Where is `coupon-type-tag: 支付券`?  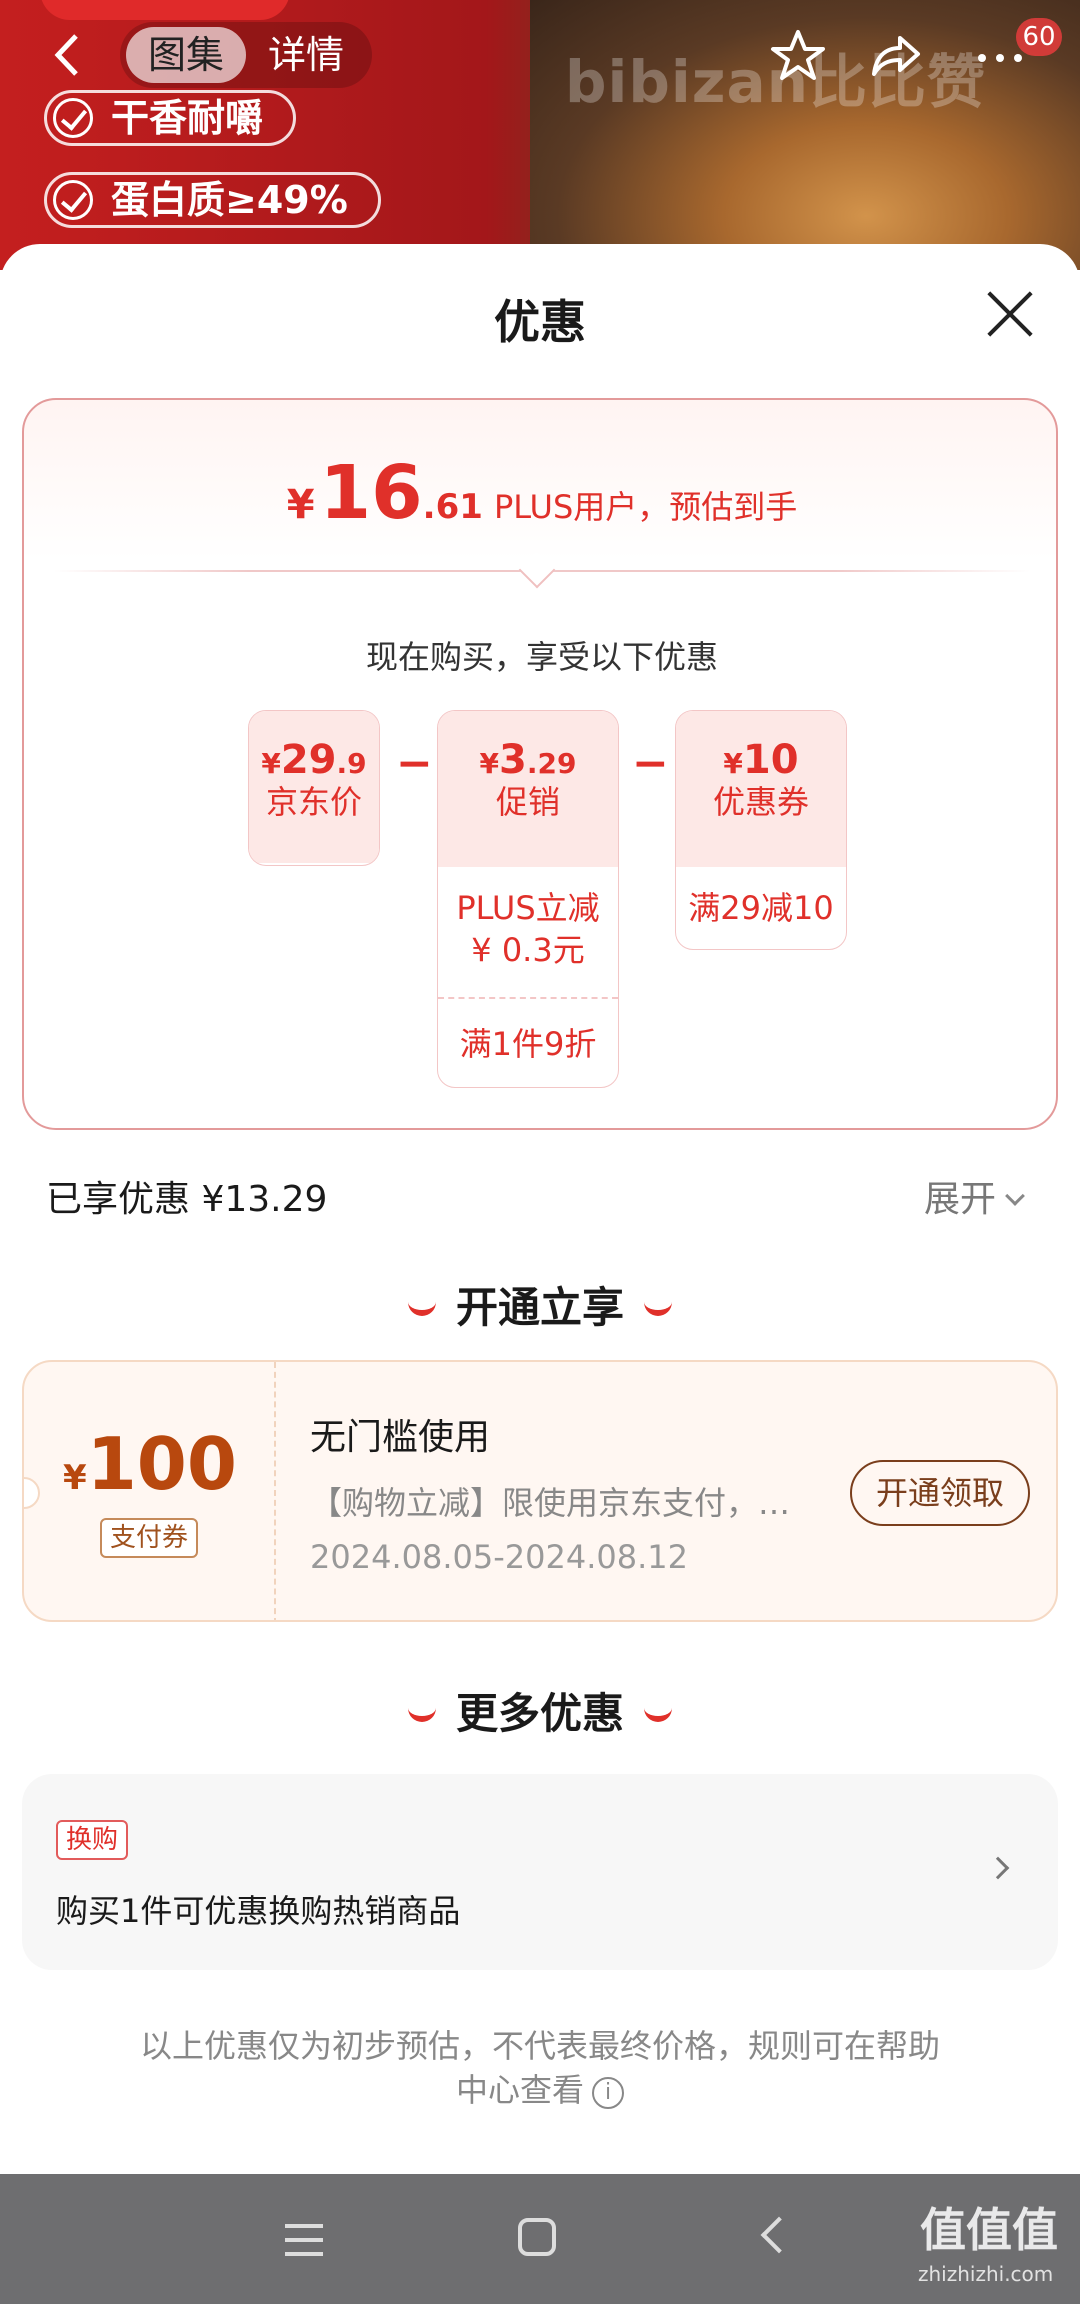
coupon-type-tag: 支付券 is located at coordinates (149, 1538).